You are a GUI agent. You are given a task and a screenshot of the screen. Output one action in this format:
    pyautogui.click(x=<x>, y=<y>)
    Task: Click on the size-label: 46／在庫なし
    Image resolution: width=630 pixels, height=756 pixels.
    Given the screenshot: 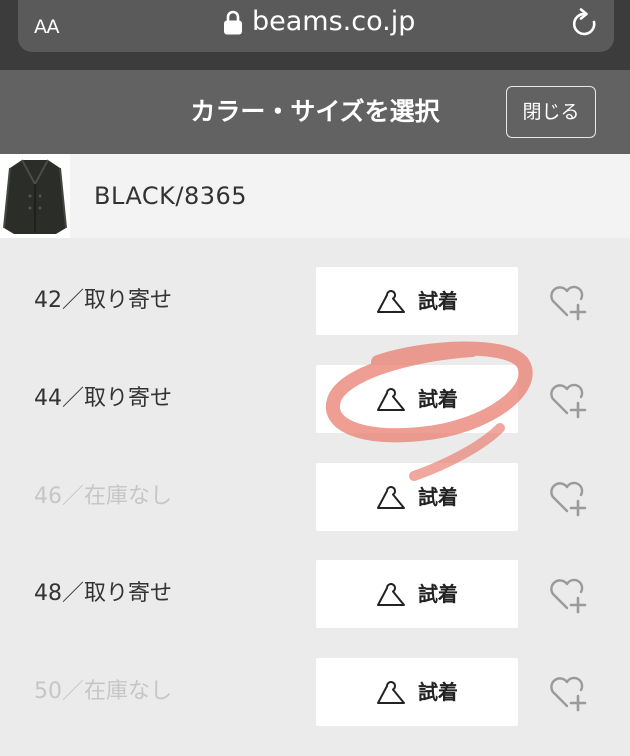 What is the action you would take?
    pyautogui.click(x=103, y=496)
    